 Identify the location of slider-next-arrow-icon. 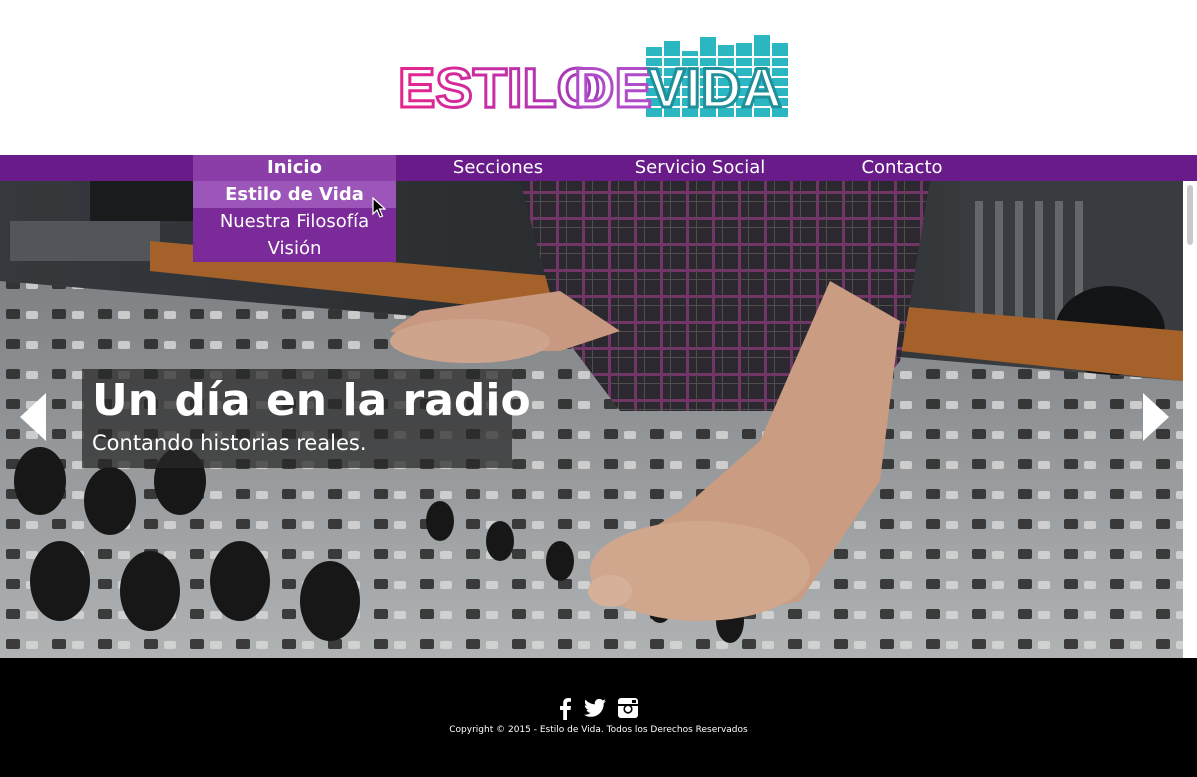
(1155, 417).